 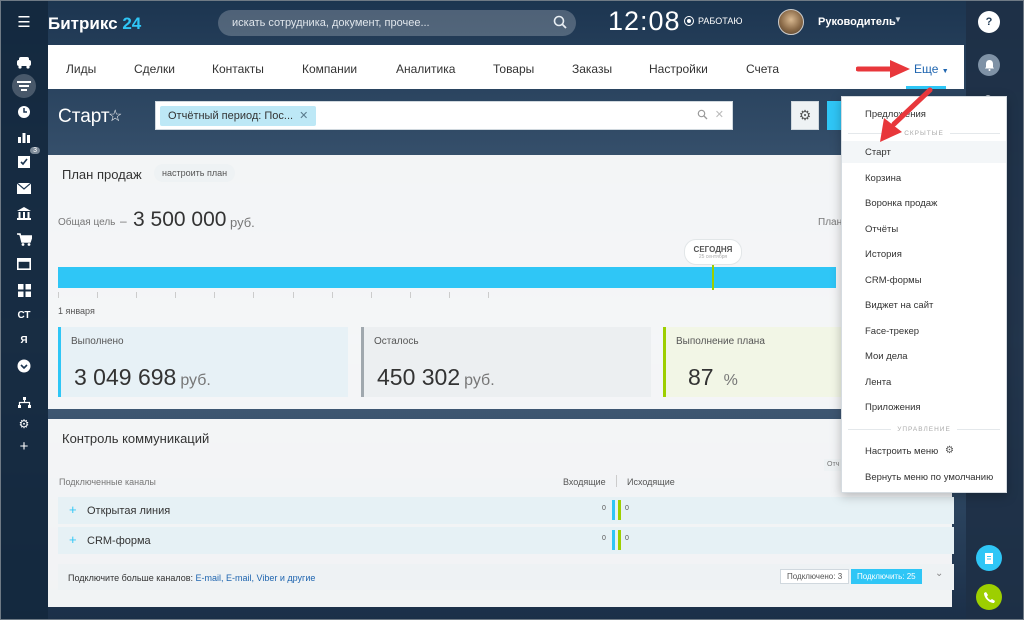 I want to click on red-arrow-right, so click(x=883, y=69).